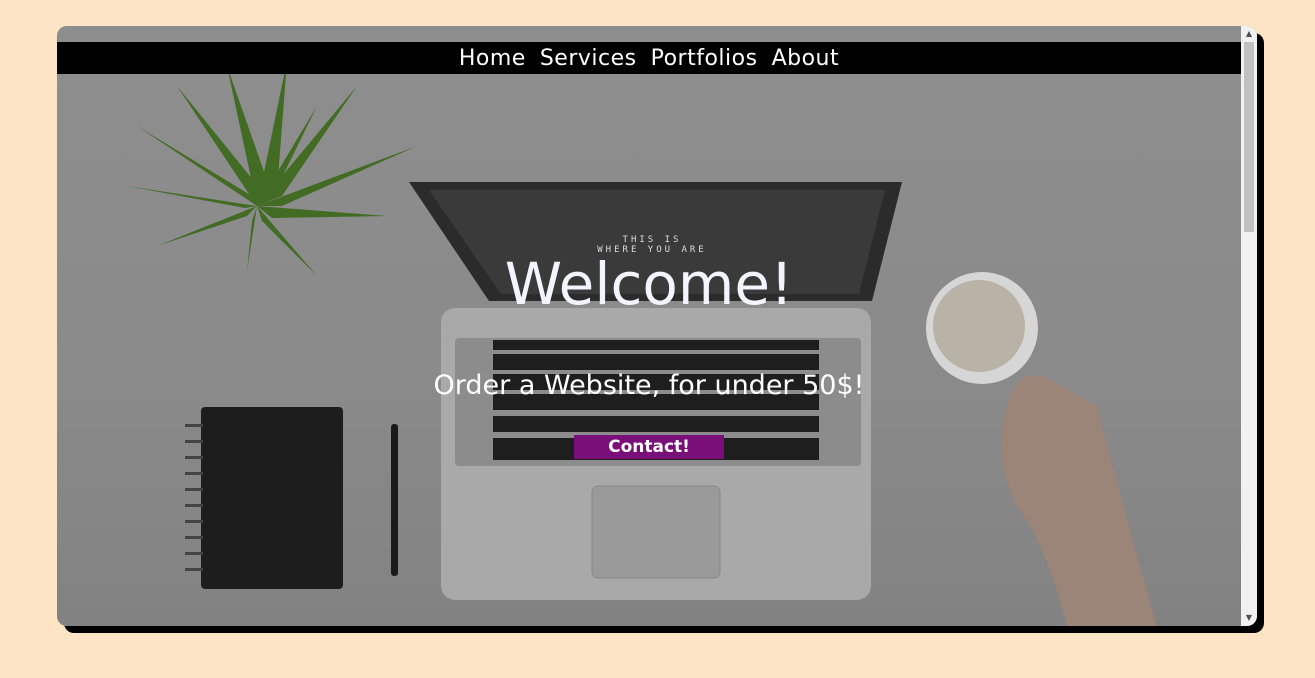 The width and height of the screenshot is (1315, 678). Describe the element at coordinates (1249, 618) in the screenshot. I see `scroll-down-arrow-icon: ▼` at that location.